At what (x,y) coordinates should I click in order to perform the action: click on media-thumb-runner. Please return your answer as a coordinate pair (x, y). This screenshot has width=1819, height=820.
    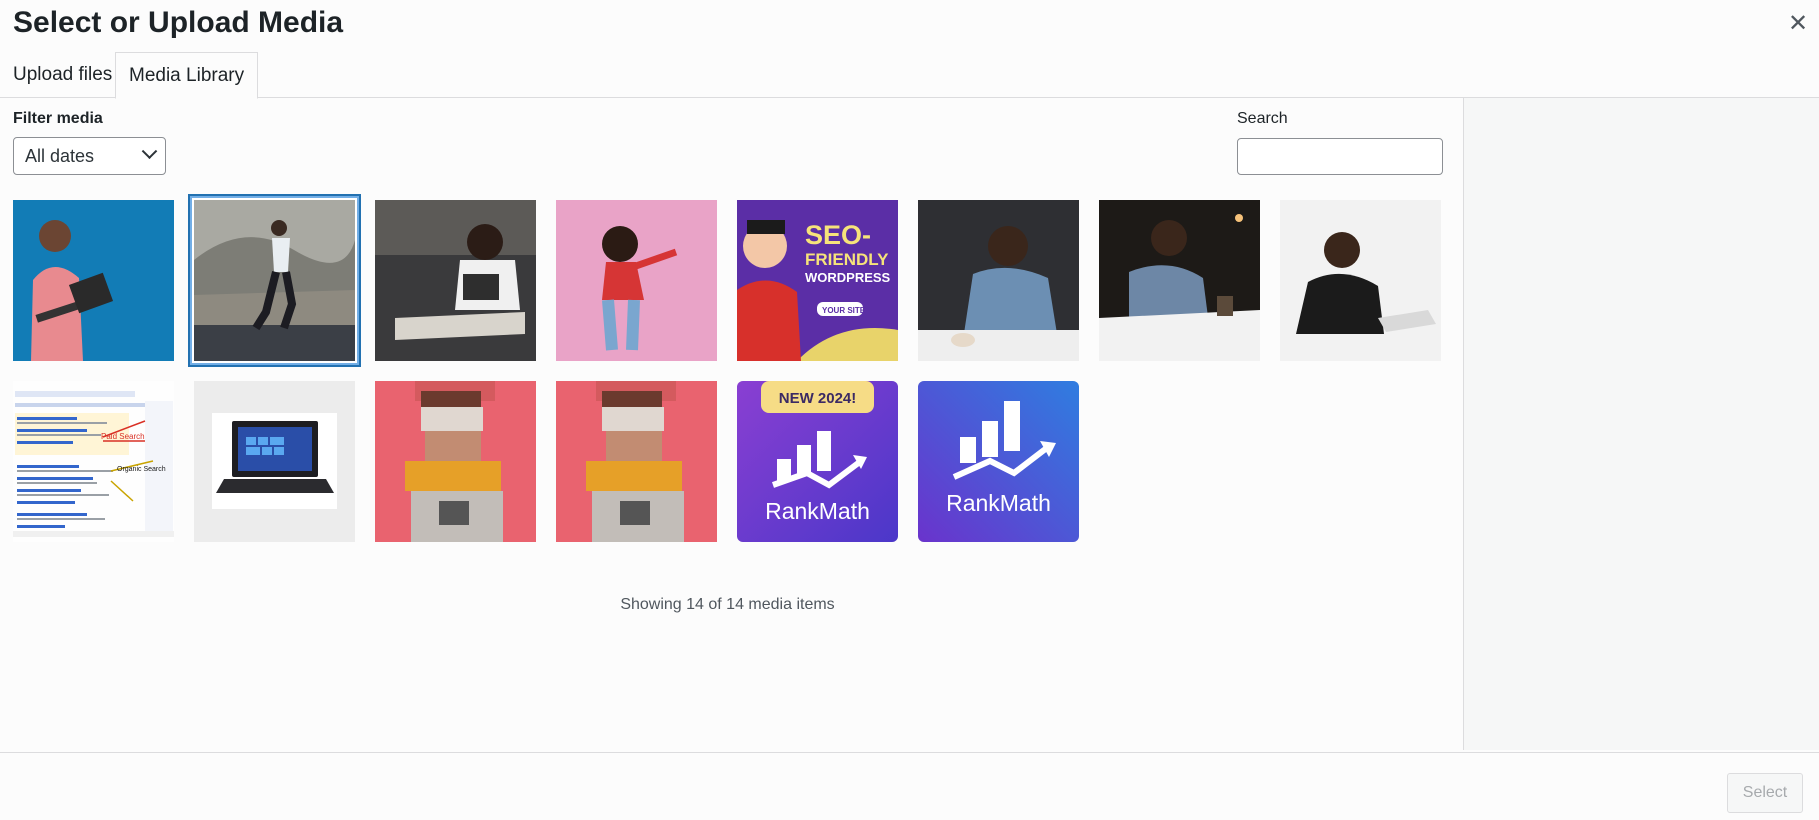
    Looking at the image, I should click on (274, 280).